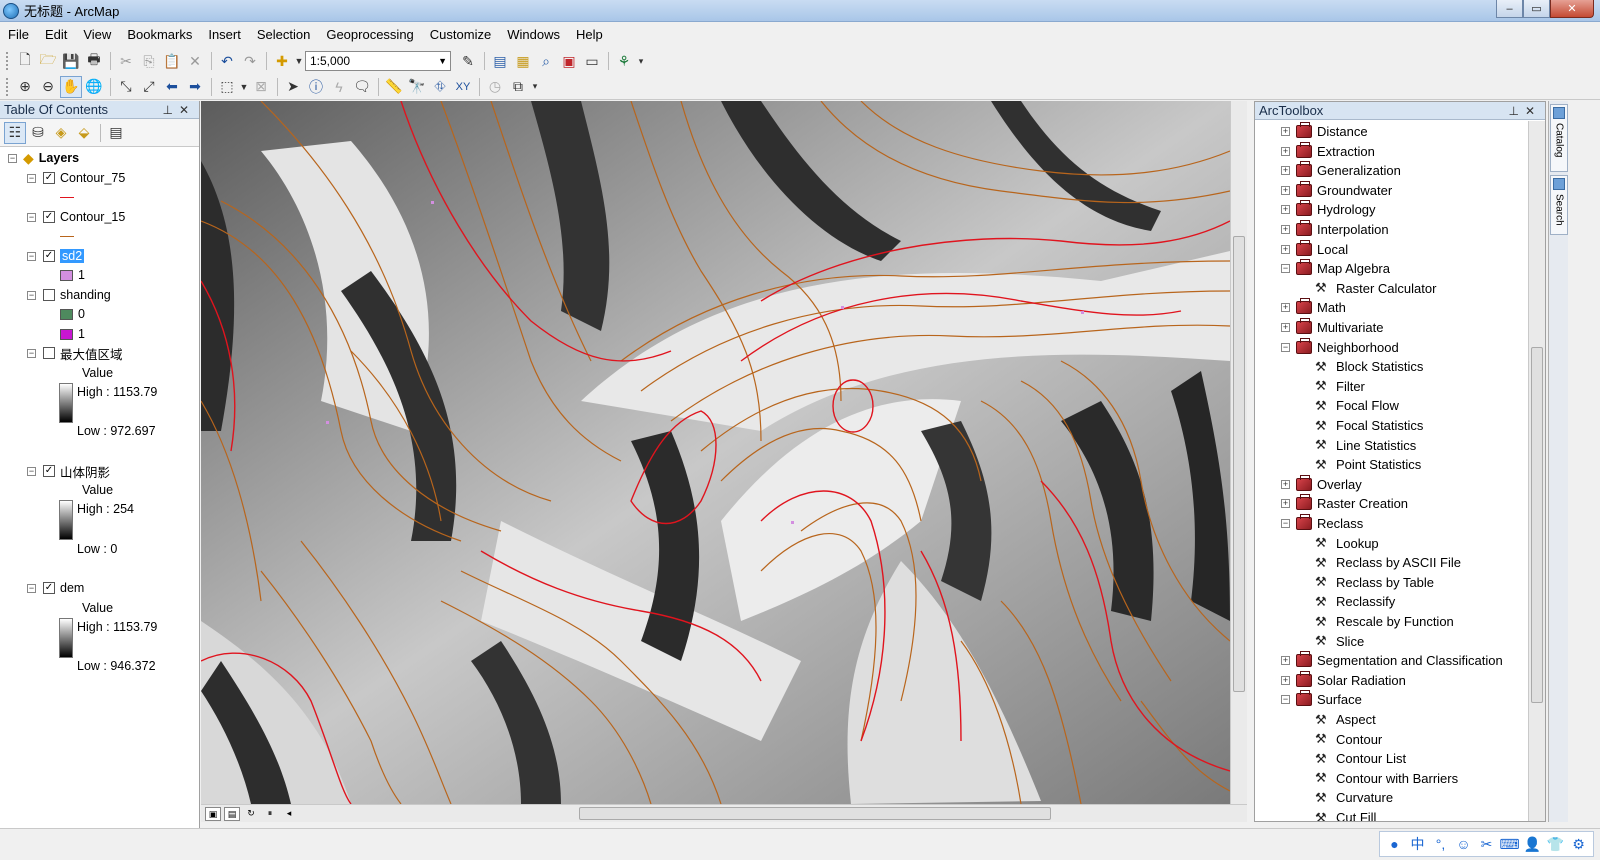  I want to click on ime-emoji-icon: ☺, so click(1463, 844).